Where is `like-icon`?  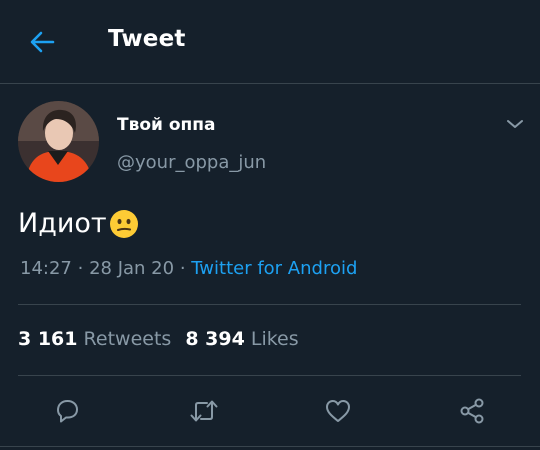 like-icon is located at coordinates (338, 411).